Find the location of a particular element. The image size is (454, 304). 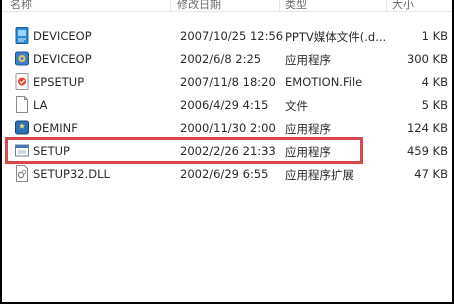

file-row: SETUP32.DLL 2002/6/29 6:55 应用程序扩展 47 KB is located at coordinates (227, 173).